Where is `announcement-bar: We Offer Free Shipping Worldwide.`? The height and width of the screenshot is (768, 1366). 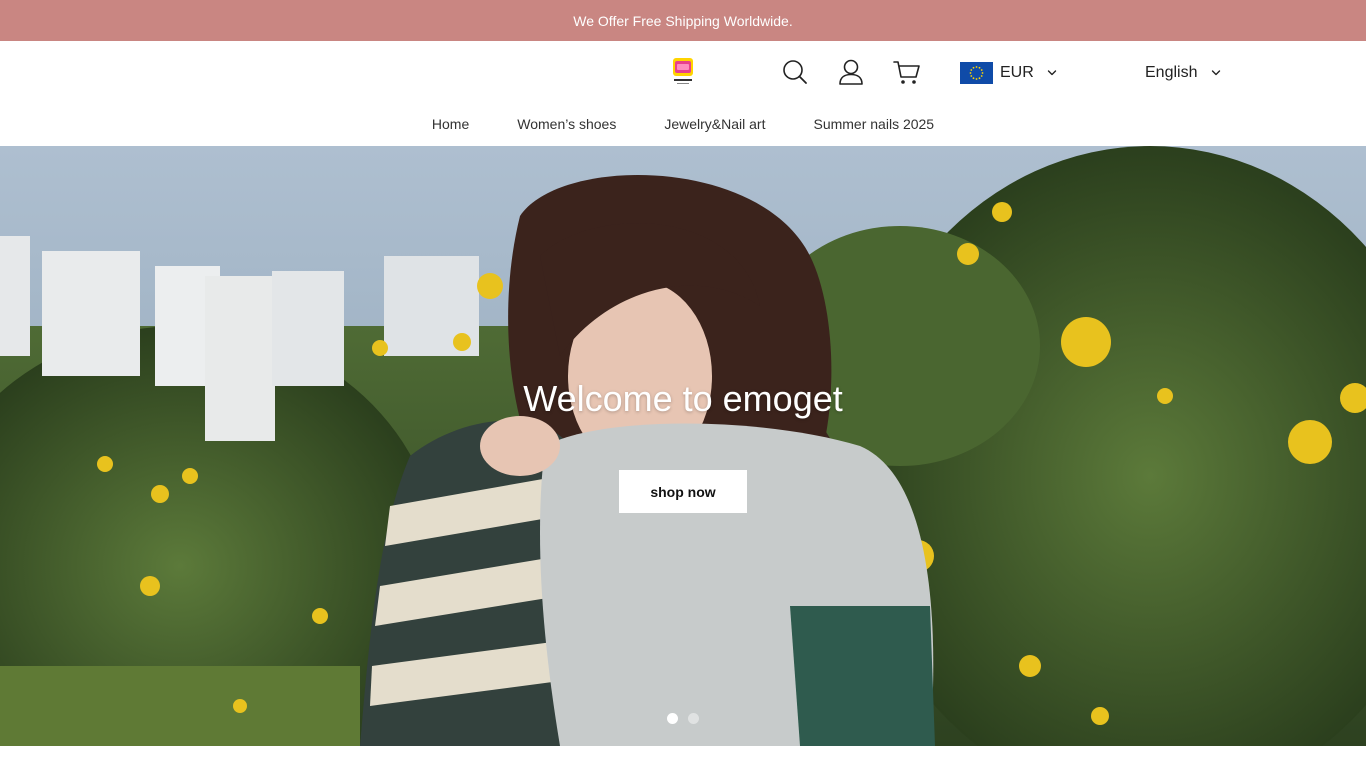
announcement-bar: We Offer Free Shipping Worldwide. is located at coordinates (683, 20).